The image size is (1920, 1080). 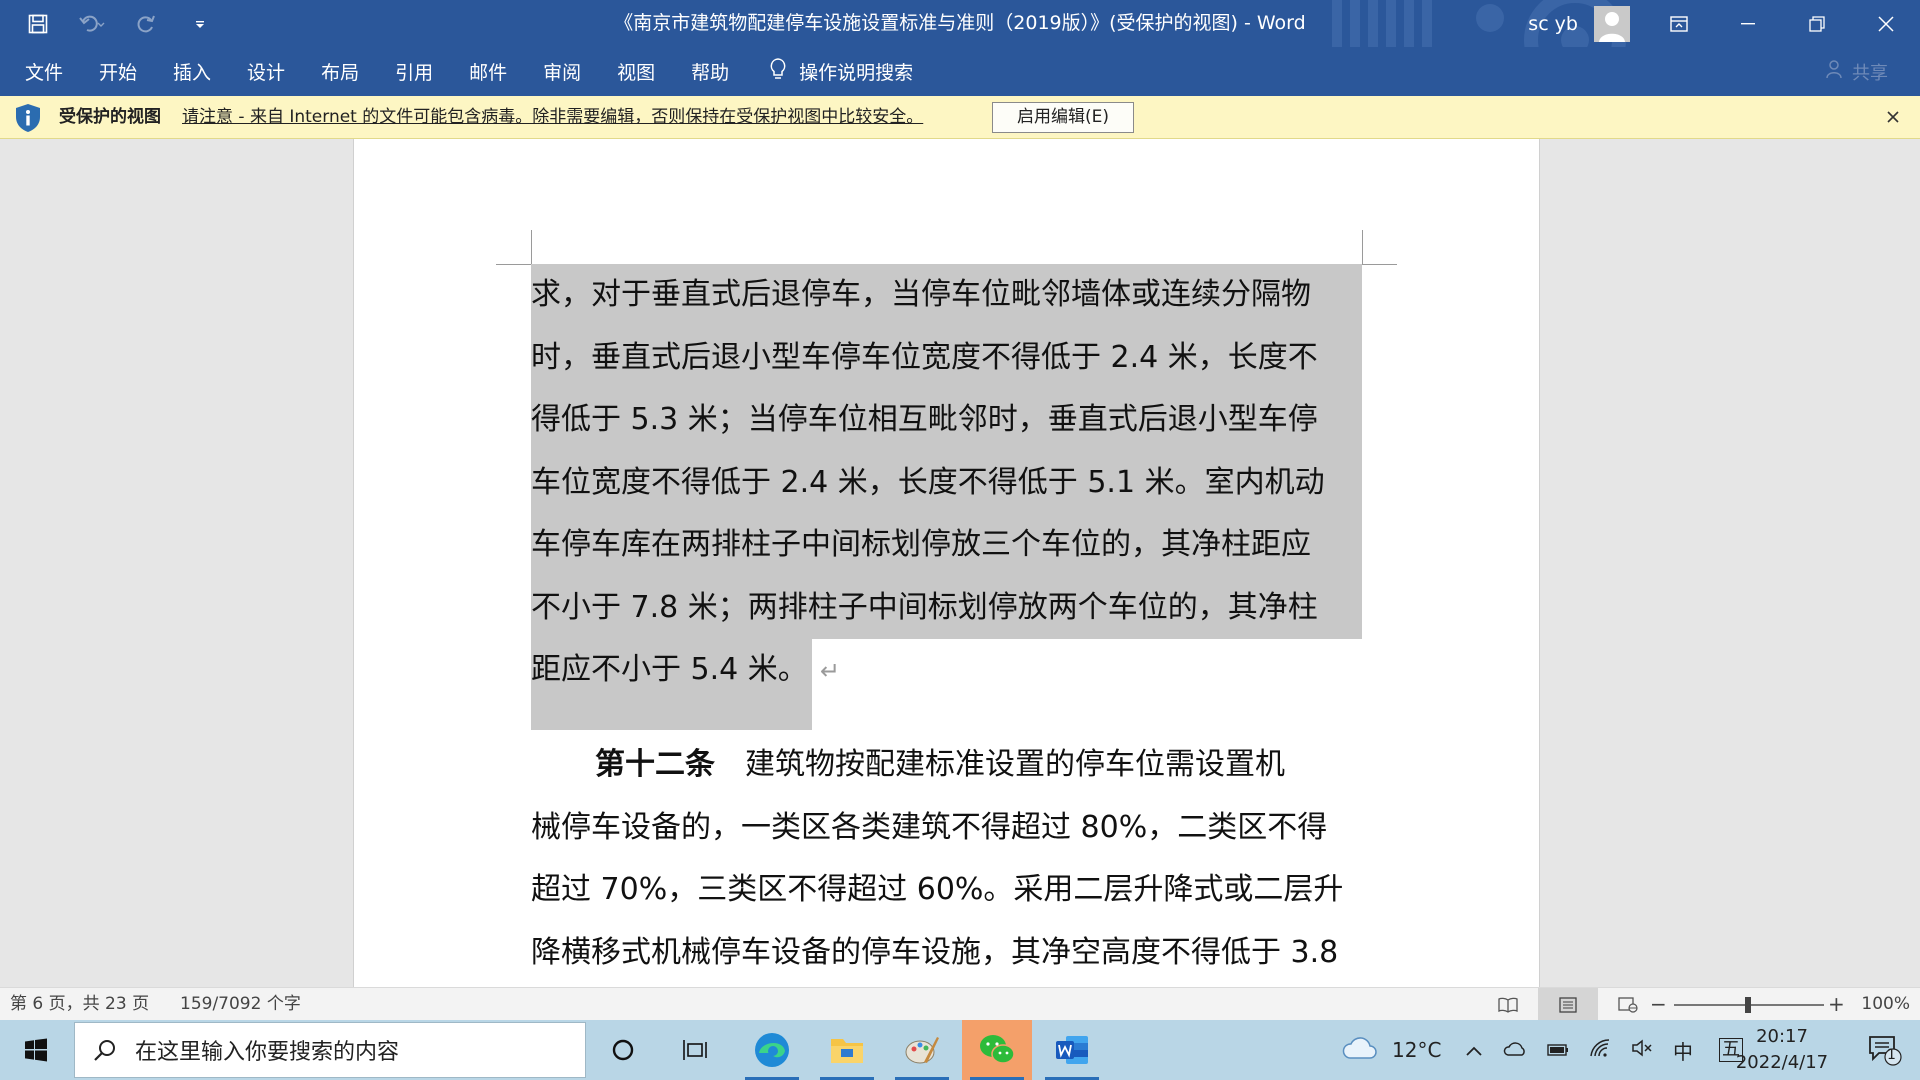 I want to click on tab-help: 帮助, so click(x=710, y=71).